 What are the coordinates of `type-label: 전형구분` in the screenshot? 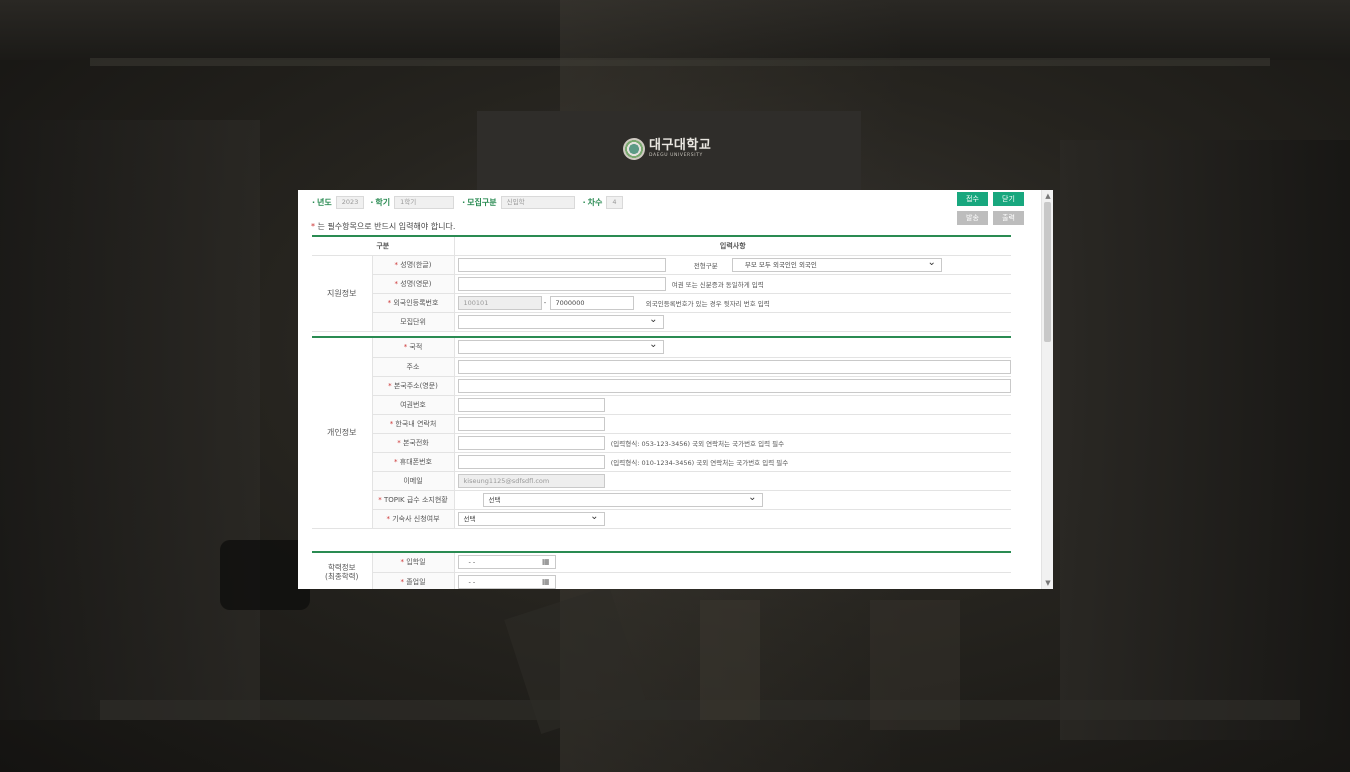 It's located at (705, 265).